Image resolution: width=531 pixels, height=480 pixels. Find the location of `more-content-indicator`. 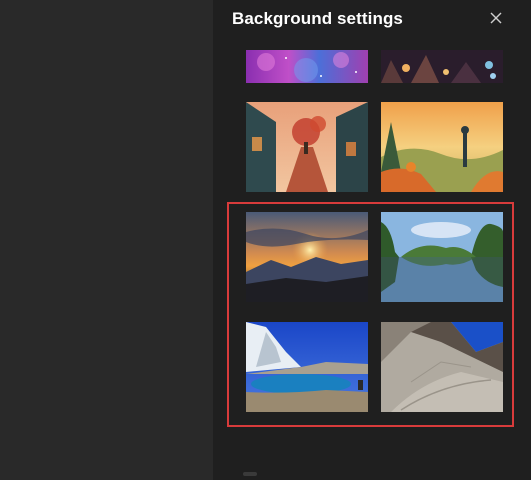

more-content-indicator is located at coordinates (250, 474).